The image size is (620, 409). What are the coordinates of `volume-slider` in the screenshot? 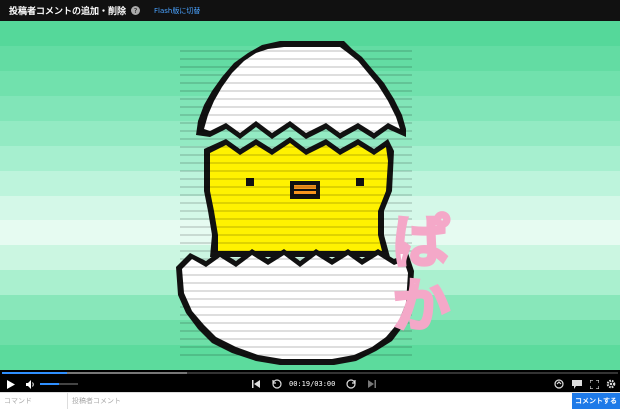 It's located at (59, 384).